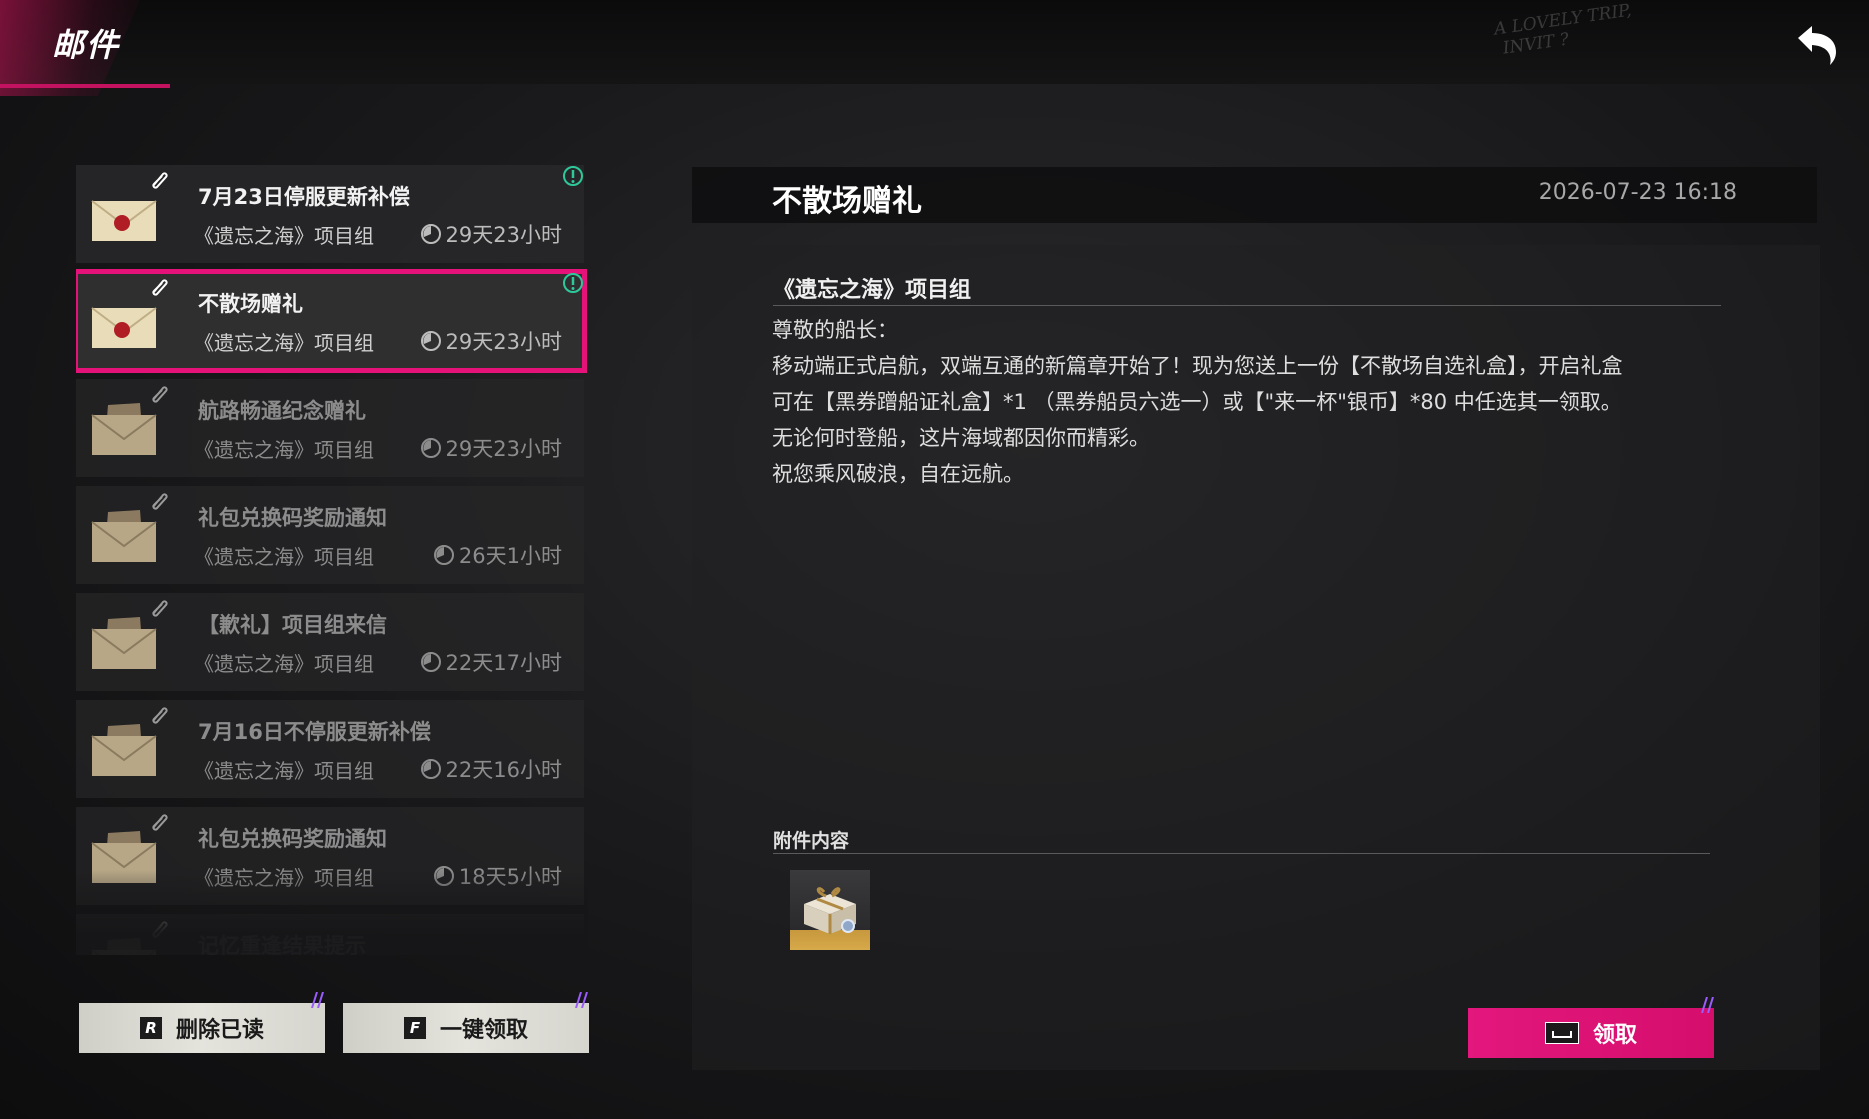 This screenshot has height=1119, width=1869. Describe the element at coordinates (1637, 192) in the screenshot. I see `mail-detail-date: 2026-07-23 16:18` at that location.